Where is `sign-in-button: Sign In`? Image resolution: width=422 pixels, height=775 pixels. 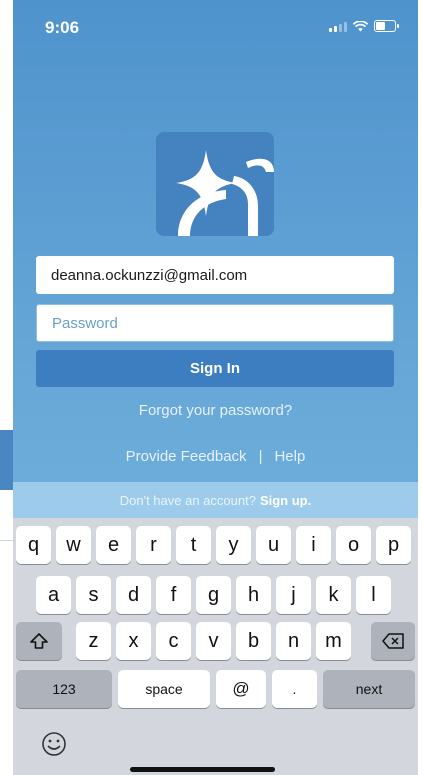 sign-in-button: Sign In is located at coordinates (215, 368).